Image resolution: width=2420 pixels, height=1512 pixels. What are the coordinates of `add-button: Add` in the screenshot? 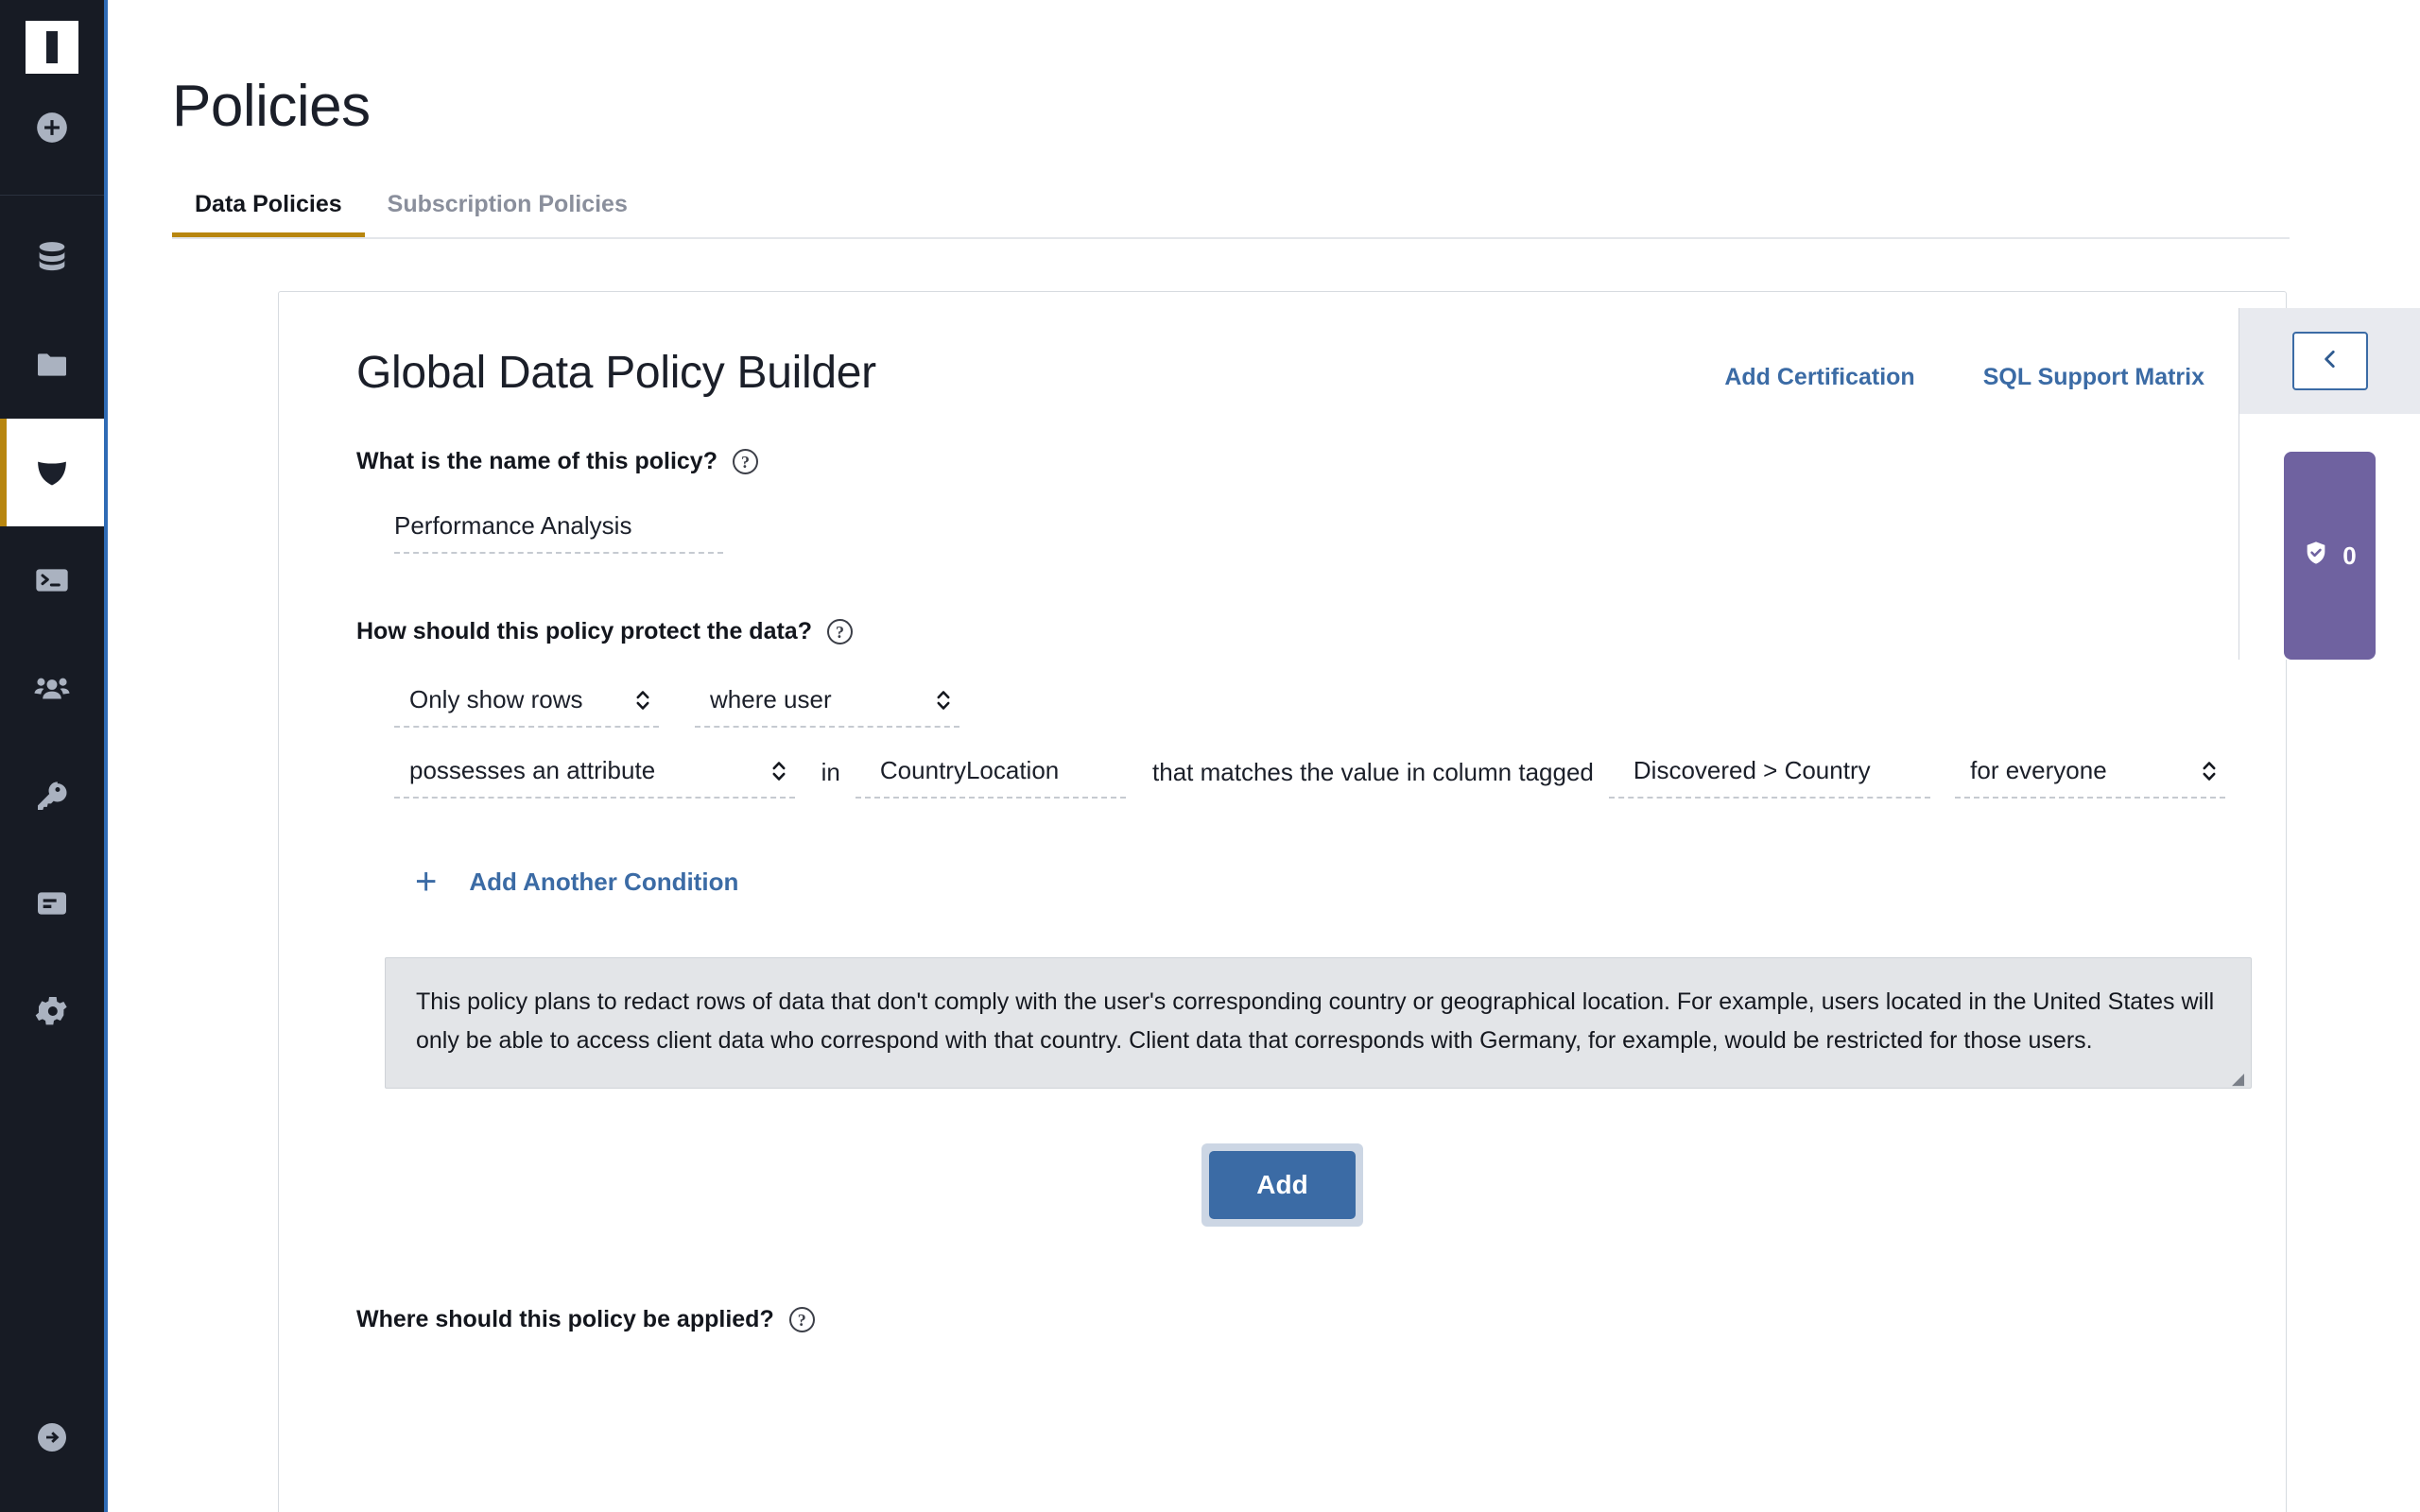 It's located at (1282, 1185).